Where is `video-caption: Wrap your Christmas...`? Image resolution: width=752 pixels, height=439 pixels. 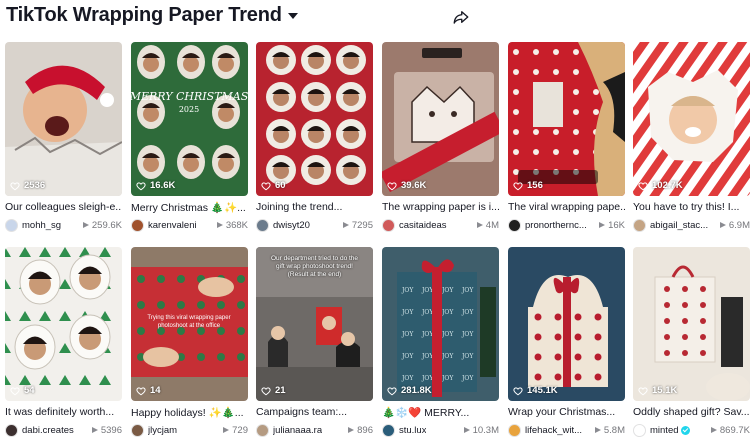
video-caption: Wrap your Christmas... is located at coordinates (566, 412).